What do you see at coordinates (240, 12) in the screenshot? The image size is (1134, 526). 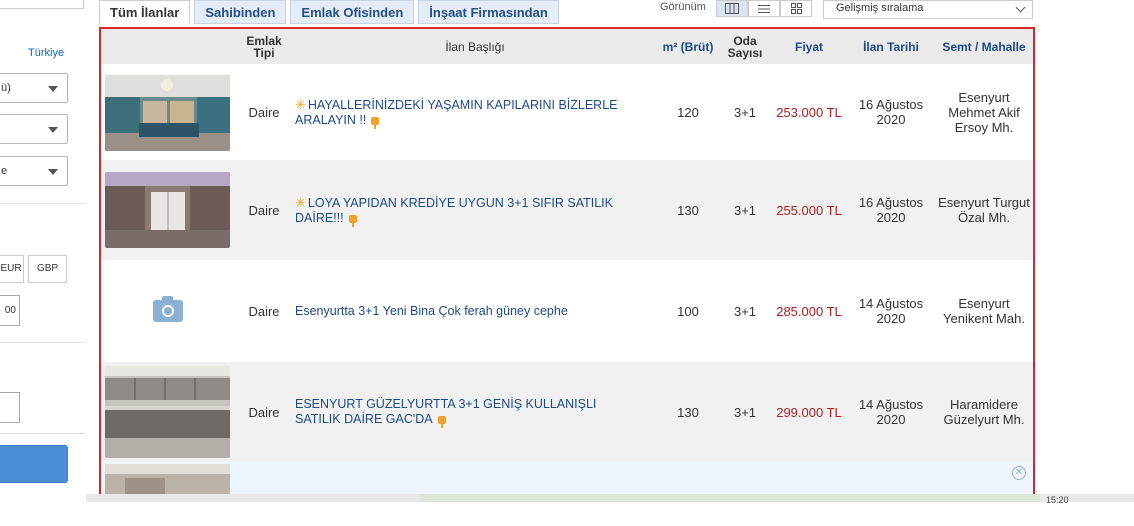 I see `tab-owner: Sahibinden` at bounding box center [240, 12].